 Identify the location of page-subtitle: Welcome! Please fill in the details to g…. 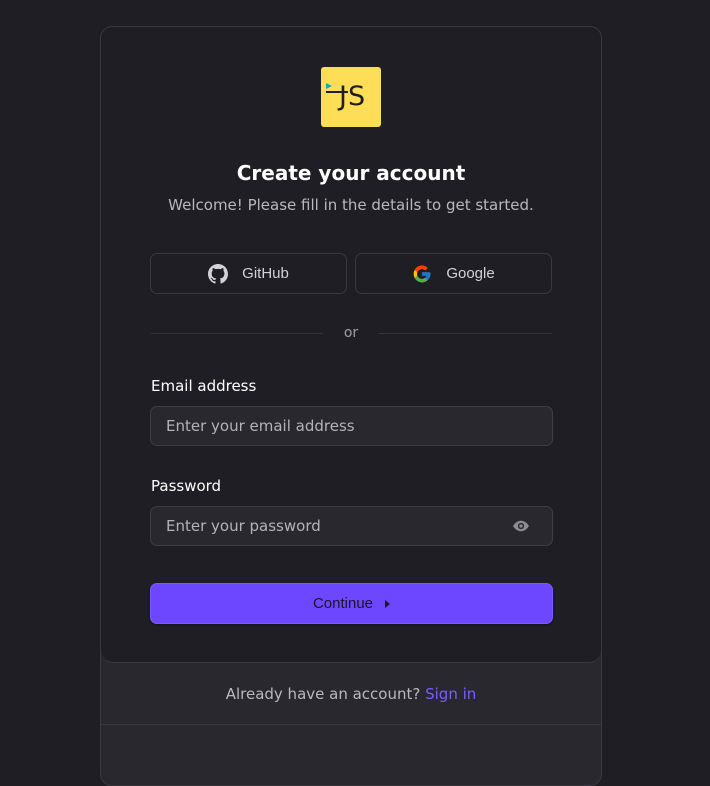
(351, 205).